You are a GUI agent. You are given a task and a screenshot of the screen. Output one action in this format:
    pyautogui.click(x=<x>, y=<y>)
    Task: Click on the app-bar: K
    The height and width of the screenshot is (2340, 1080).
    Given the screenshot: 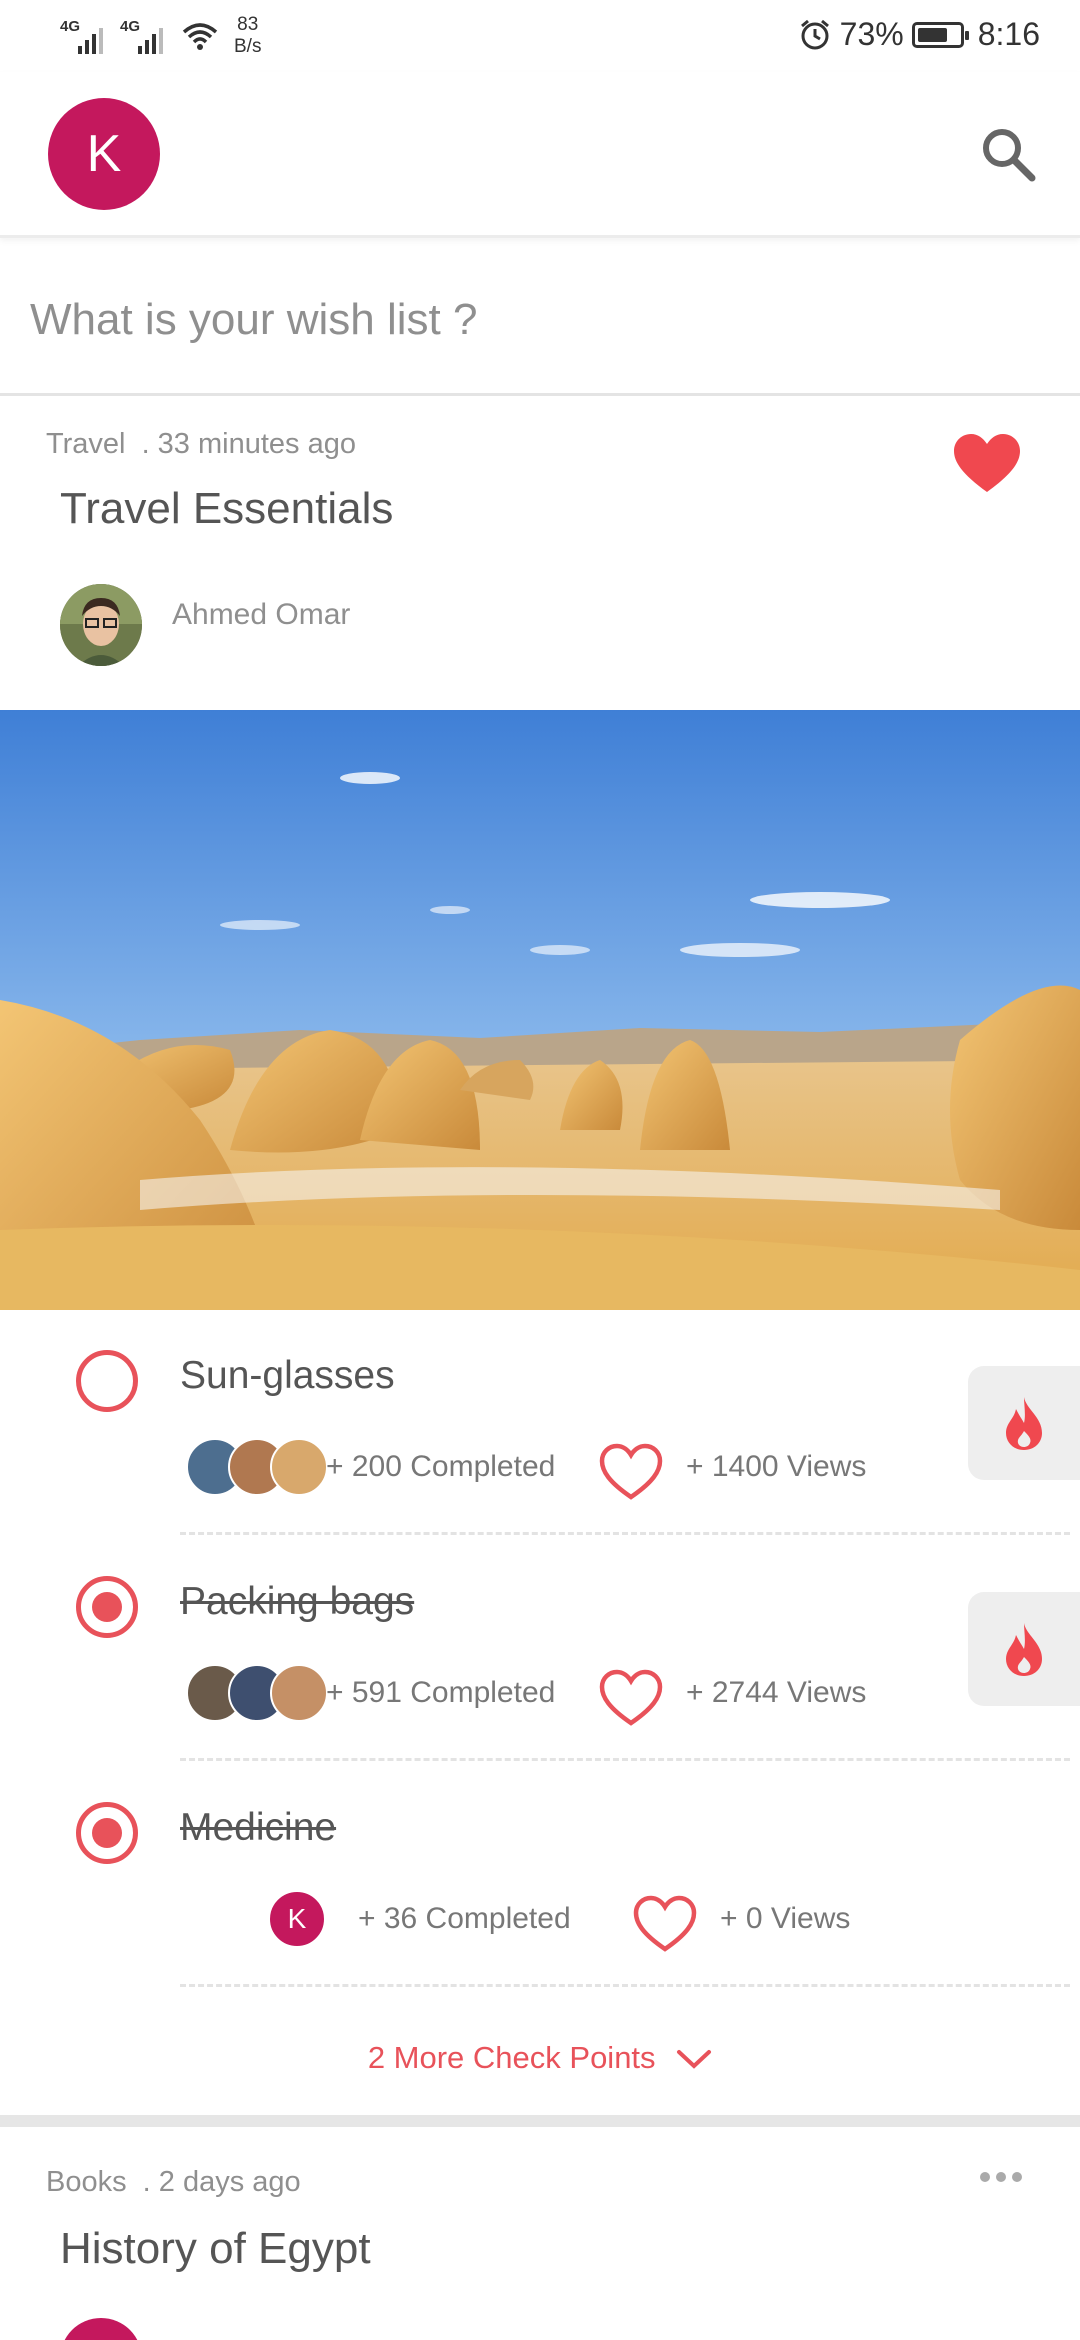 What is the action you would take?
    pyautogui.click(x=540, y=155)
    